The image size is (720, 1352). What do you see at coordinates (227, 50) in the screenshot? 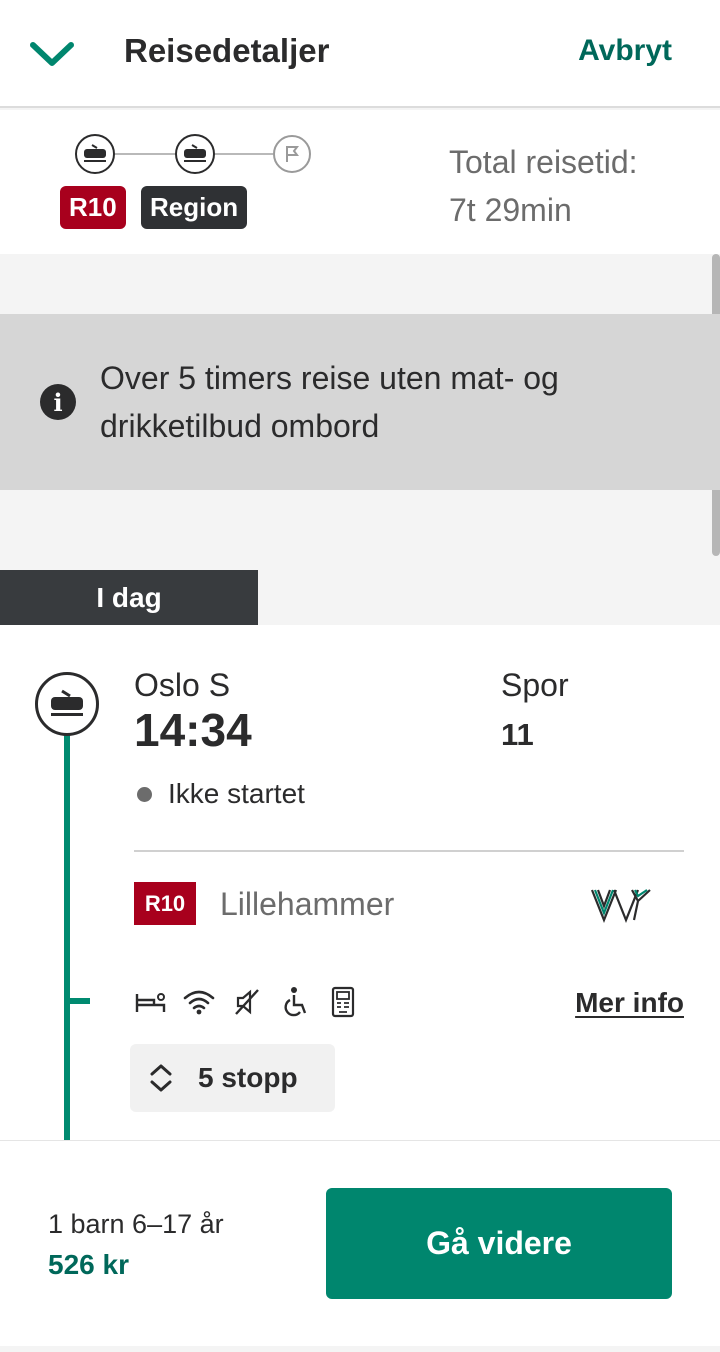
I see `page-title: Reisedetaljer` at bounding box center [227, 50].